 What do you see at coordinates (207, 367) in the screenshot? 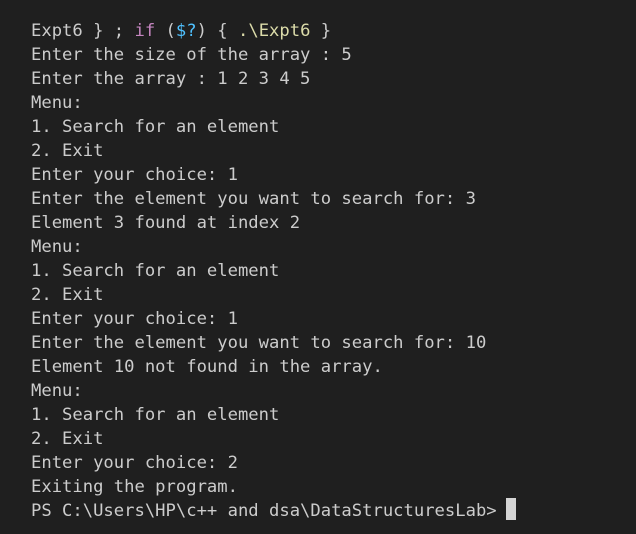
I see `output-line: Element 10 not found in the array.` at bounding box center [207, 367].